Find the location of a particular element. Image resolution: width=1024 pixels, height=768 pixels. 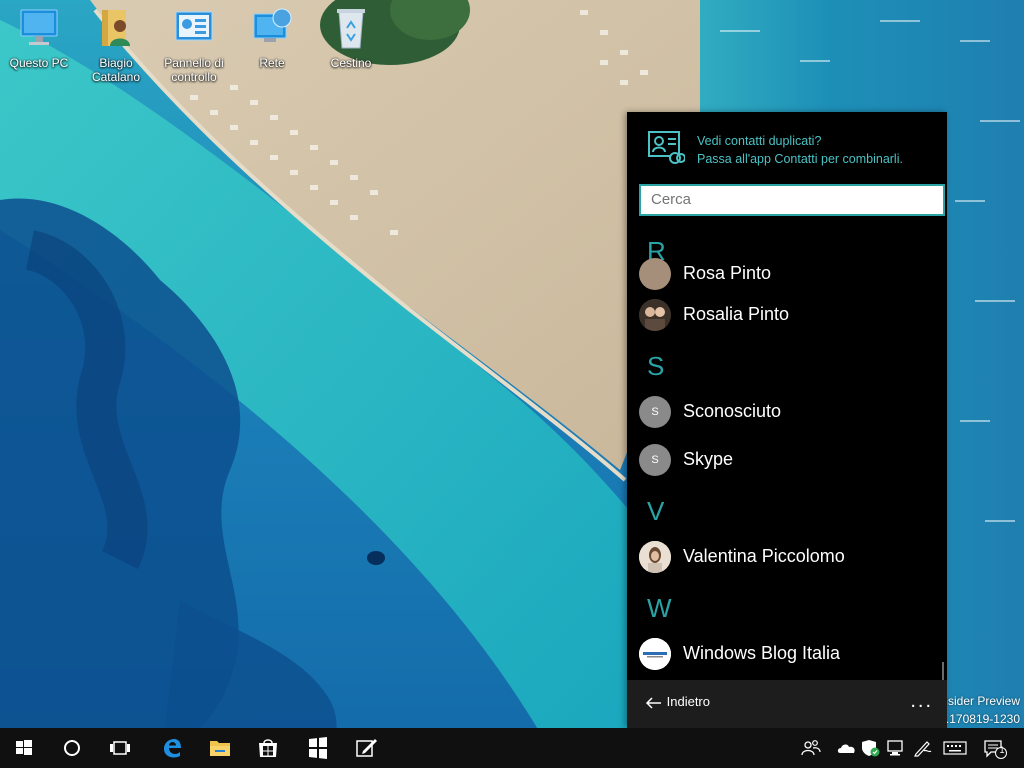

windows-blog-logo-icon is located at coordinates (655, 654).